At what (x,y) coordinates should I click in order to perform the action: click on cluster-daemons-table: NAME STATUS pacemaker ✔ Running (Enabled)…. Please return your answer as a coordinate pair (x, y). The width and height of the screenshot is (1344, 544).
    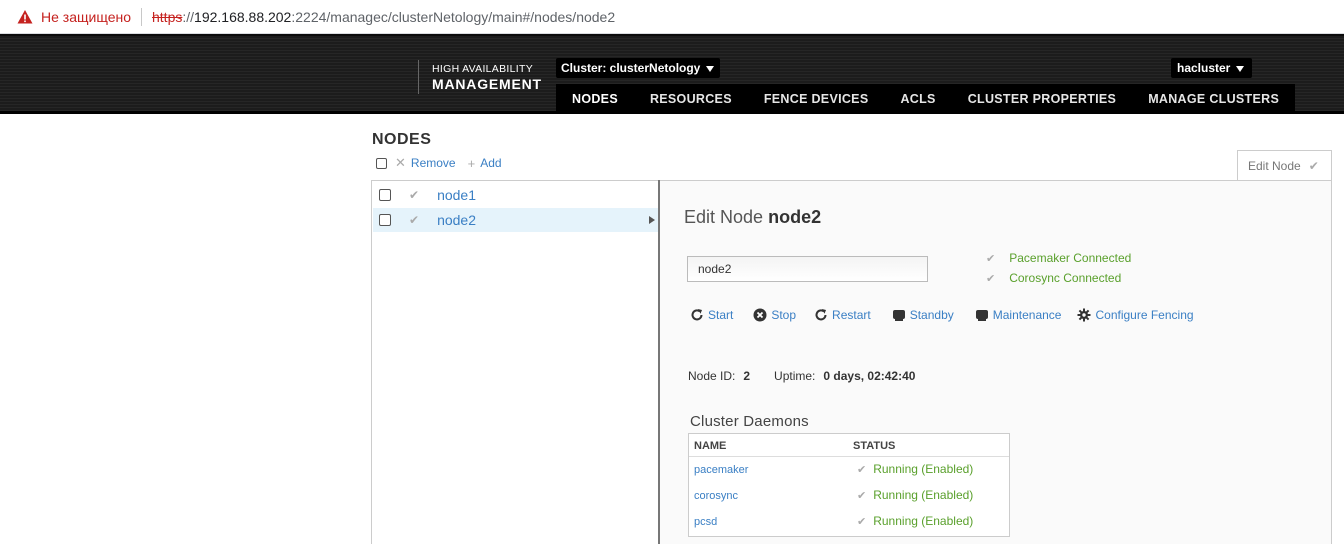
    Looking at the image, I should click on (849, 485).